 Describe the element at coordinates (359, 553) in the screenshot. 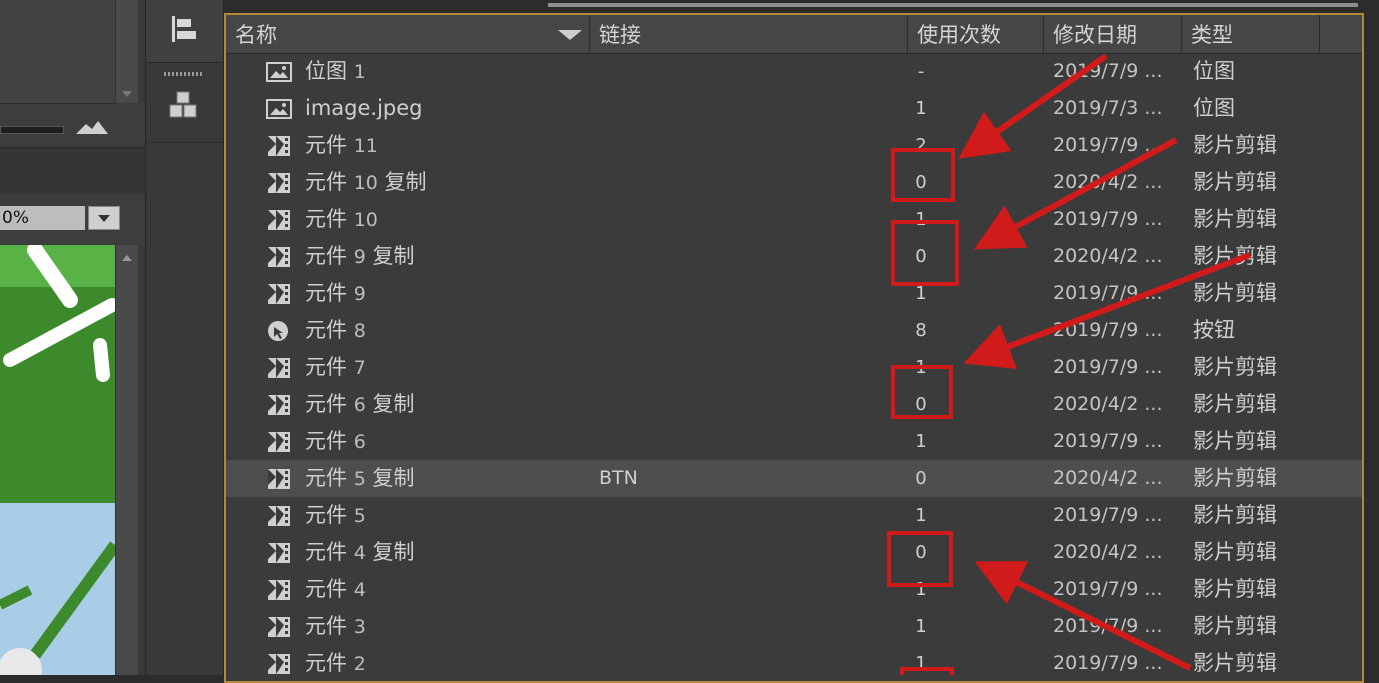

I see `item-number: 4` at that location.